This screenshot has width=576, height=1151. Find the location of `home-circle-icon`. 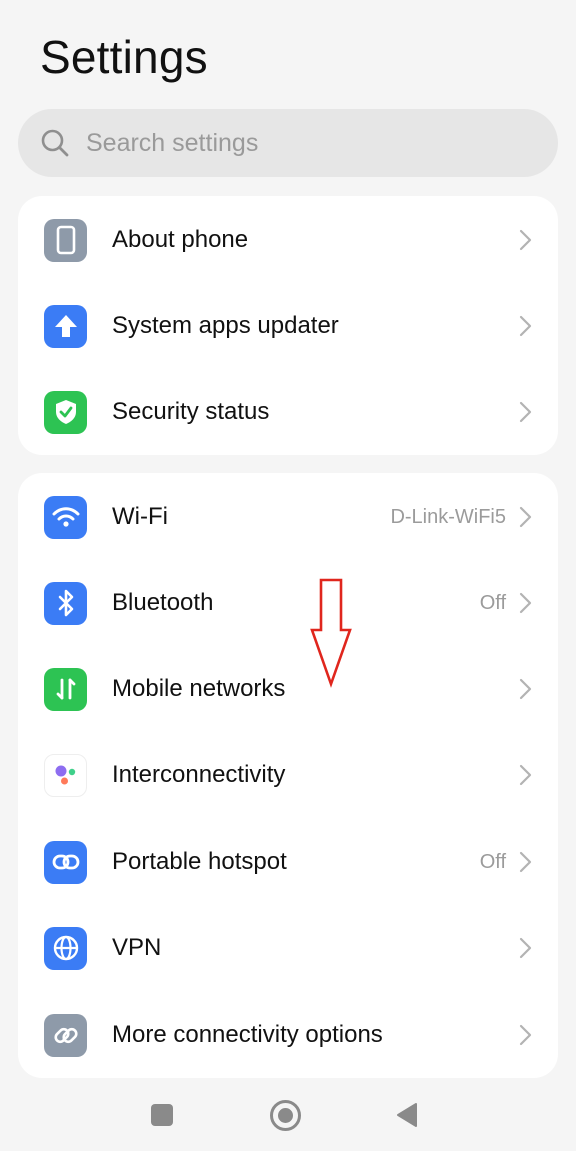

home-circle-icon is located at coordinates (285, 1115).